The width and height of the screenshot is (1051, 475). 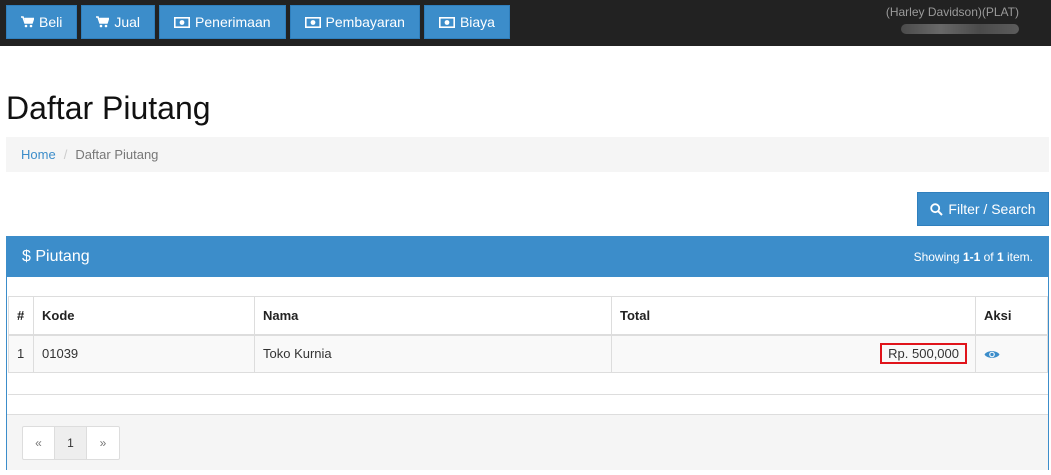 What do you see at coordinates (528, 394) in the screenshot?
I see `table-divider` at bounding box center [528, 394].